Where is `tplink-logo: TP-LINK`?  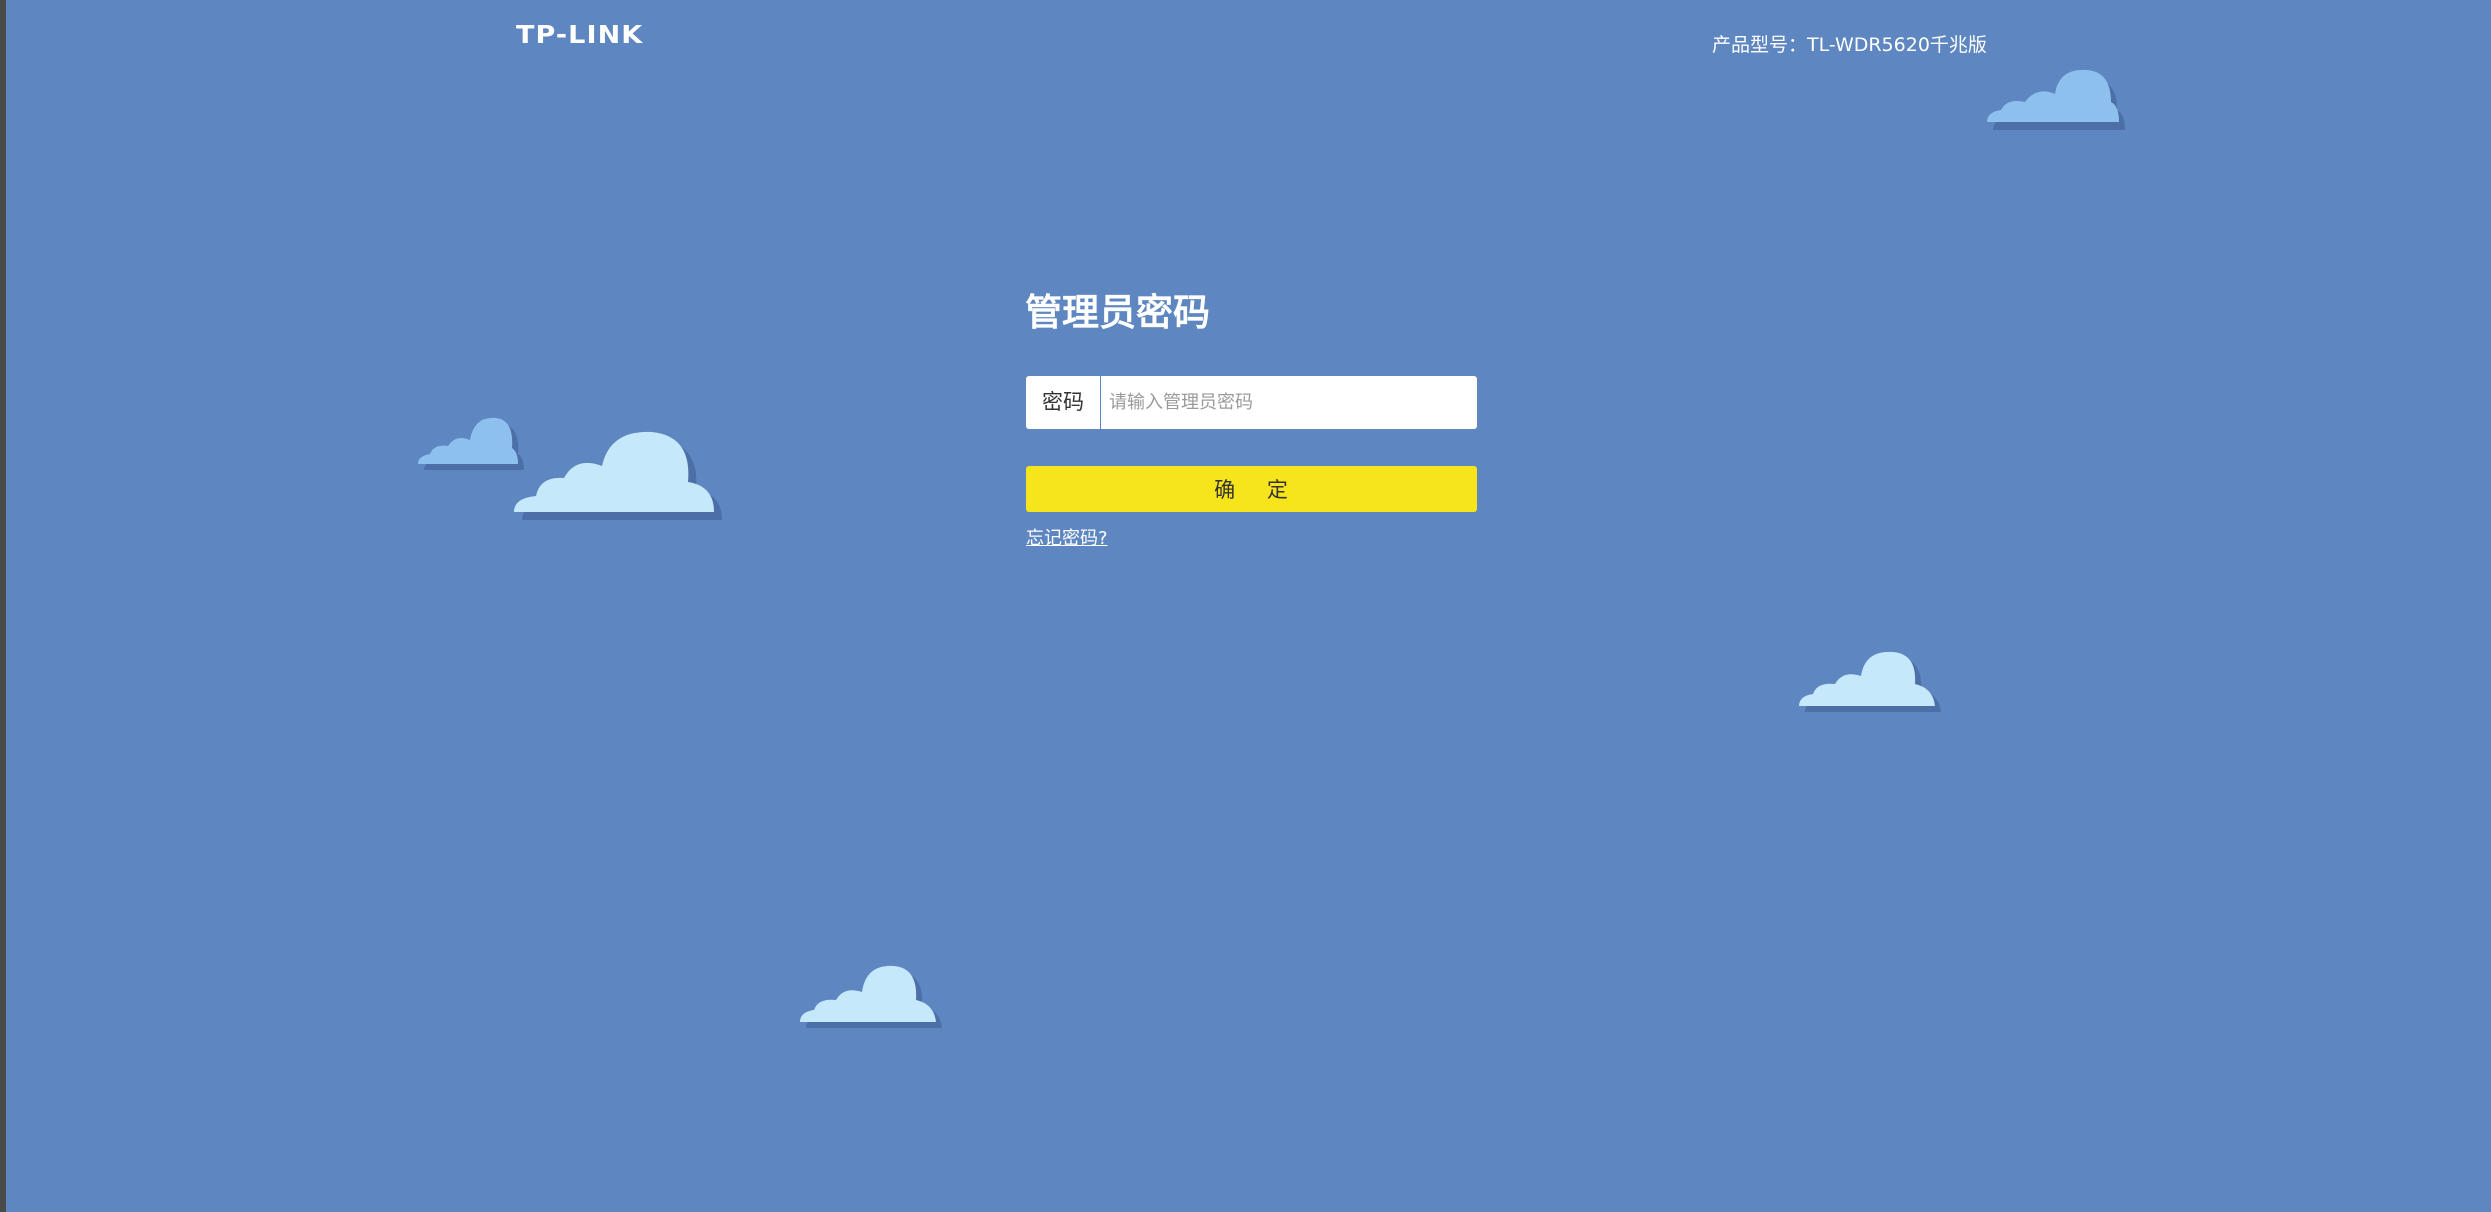 tplink-logo: TP-LINK is located at coordinates (580, 34).